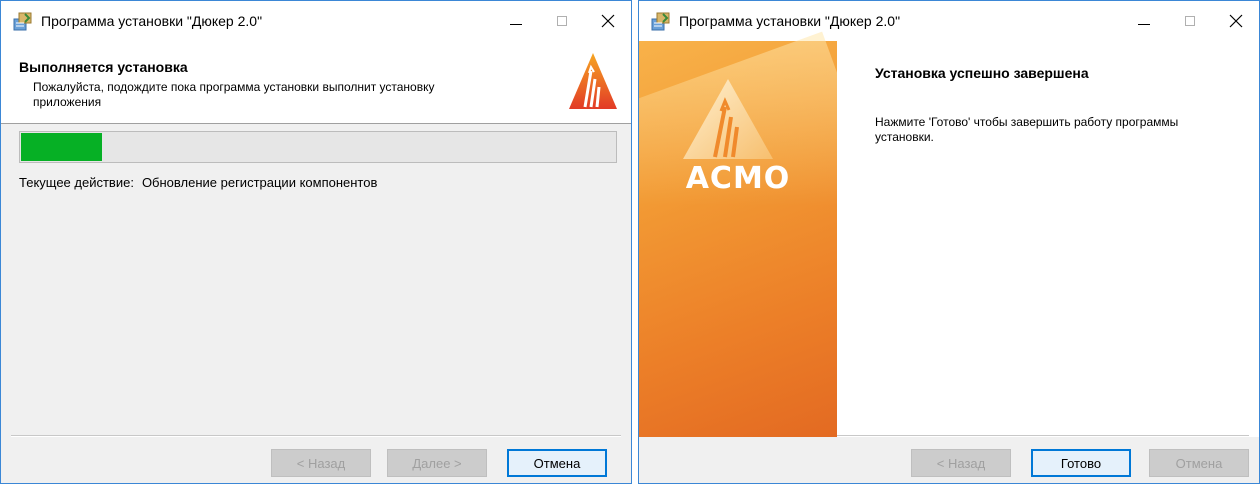  What do you see at coordinates (318, 147) in the screenshot?
I see `progress-bar` at bounding box center [318, 147].